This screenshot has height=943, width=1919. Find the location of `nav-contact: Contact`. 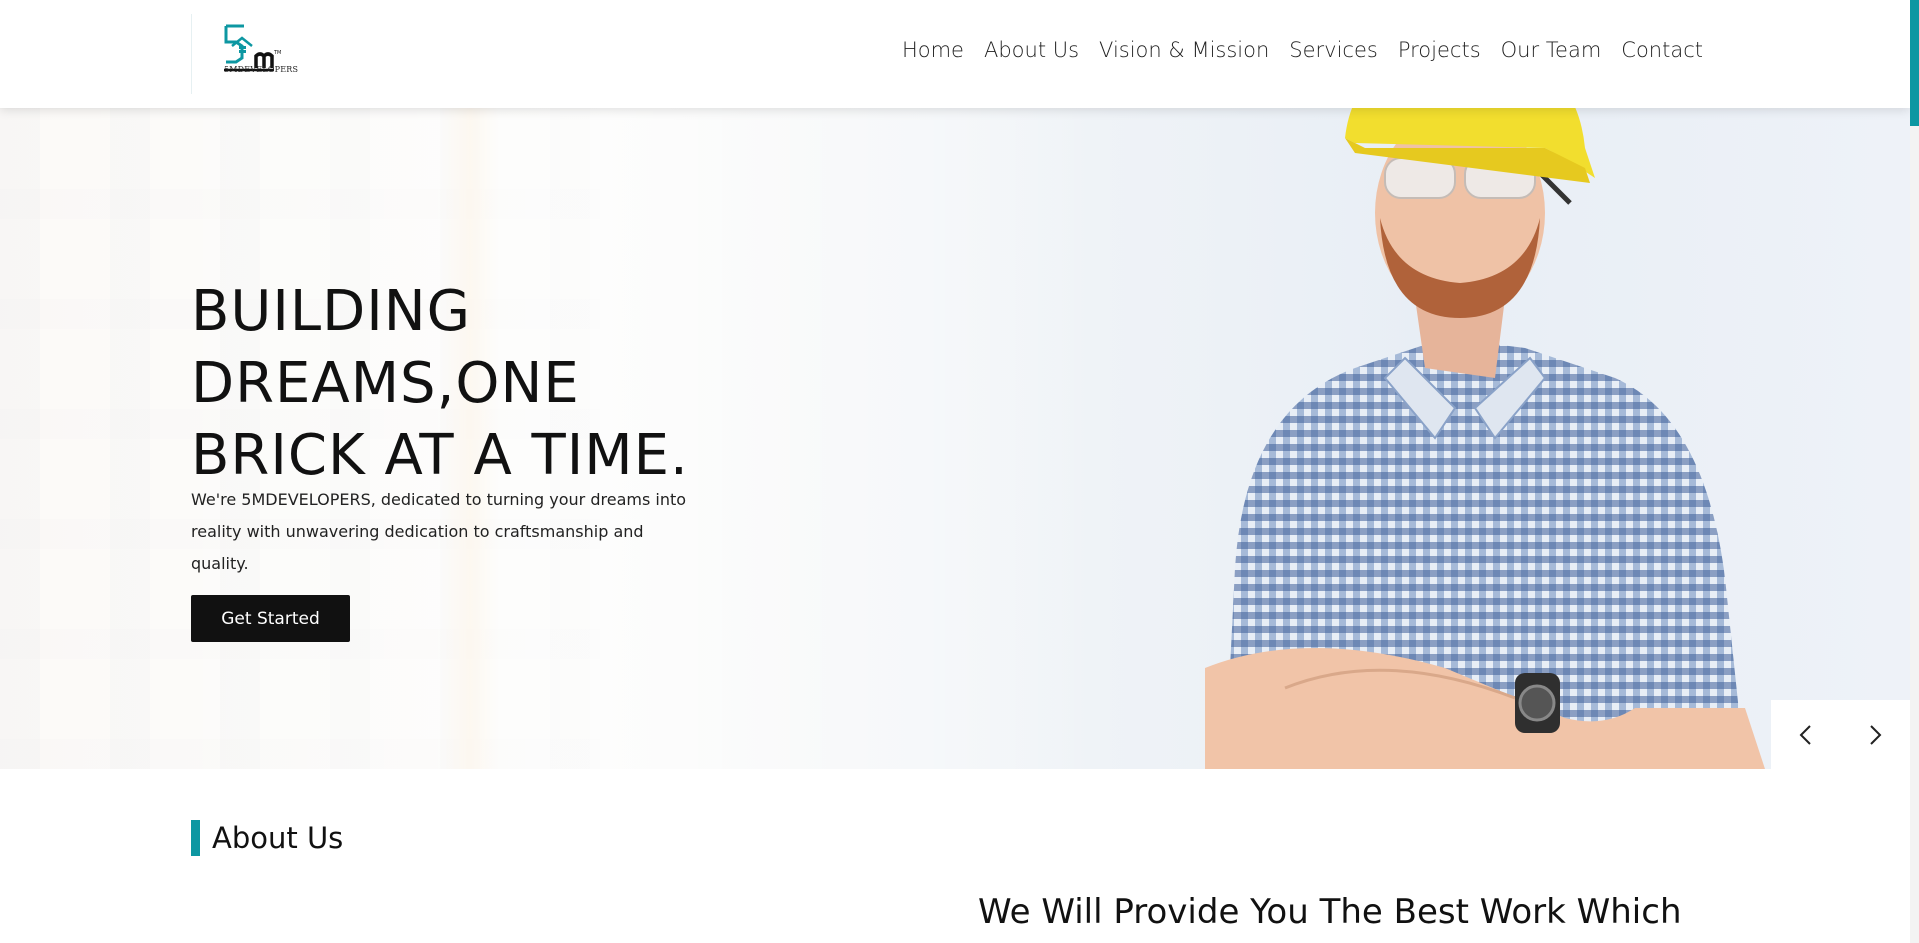

nav-contact: Contact is located at coordinates (1662, 50).